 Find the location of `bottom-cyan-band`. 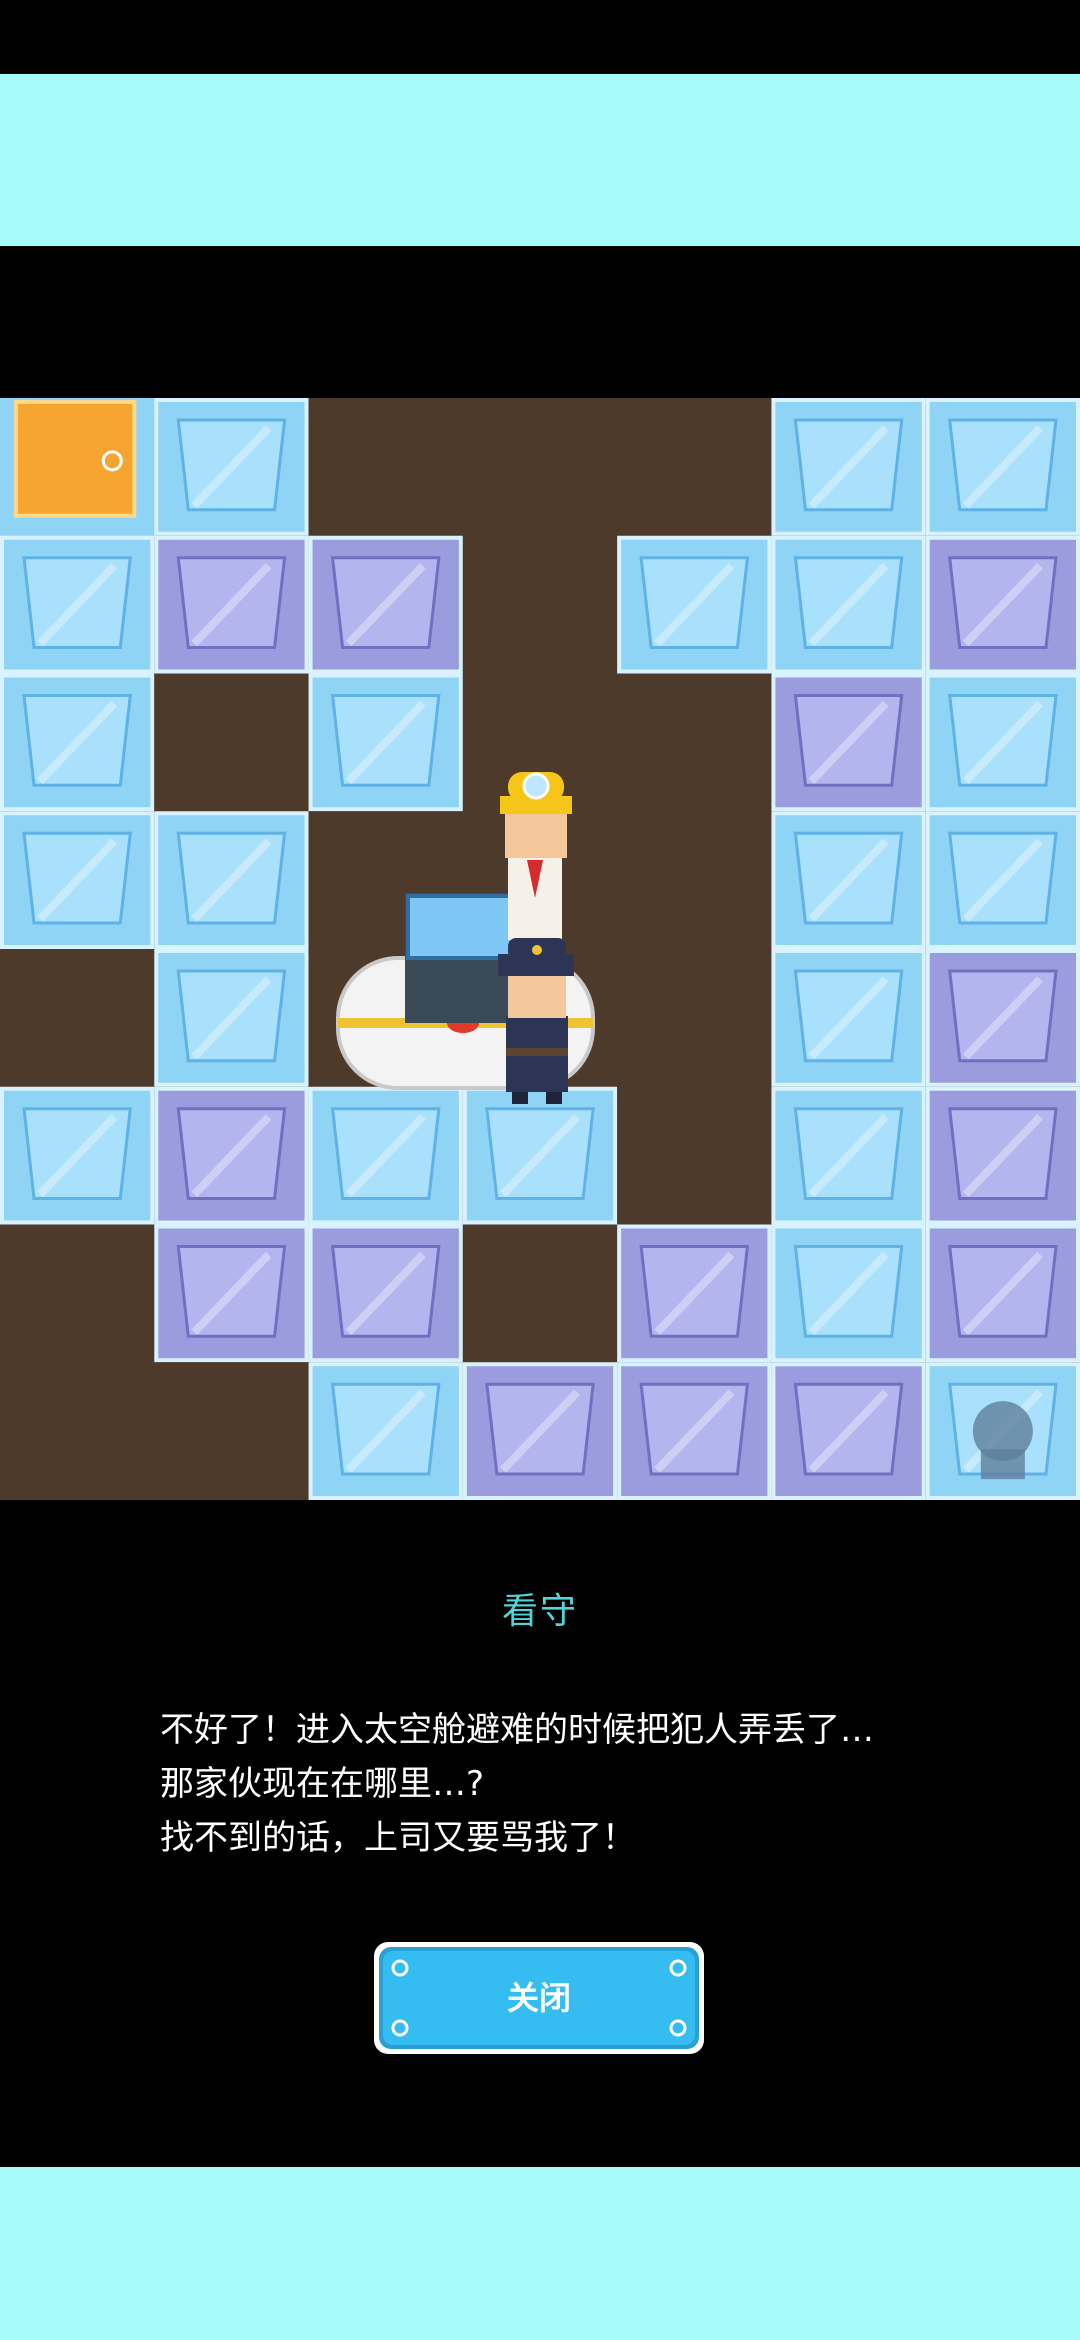

bottom-cyan-band is located at coordinates (540, 2253).